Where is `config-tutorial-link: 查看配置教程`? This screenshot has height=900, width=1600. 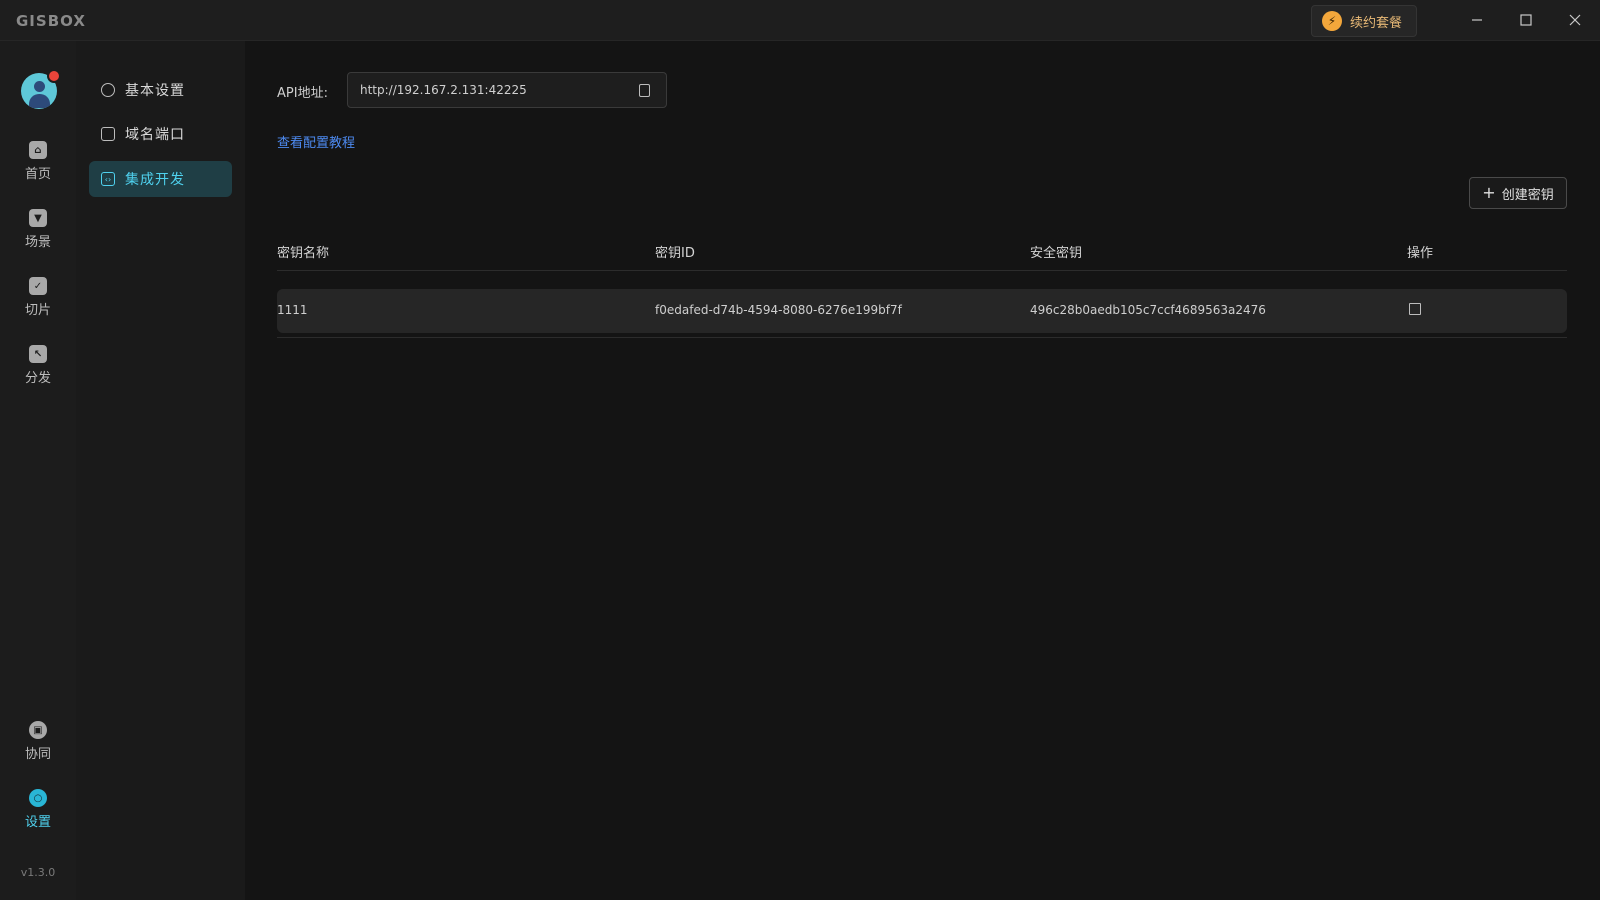 config-tutorial-link: 查看配置教程 is located at coordinates (316, 141).